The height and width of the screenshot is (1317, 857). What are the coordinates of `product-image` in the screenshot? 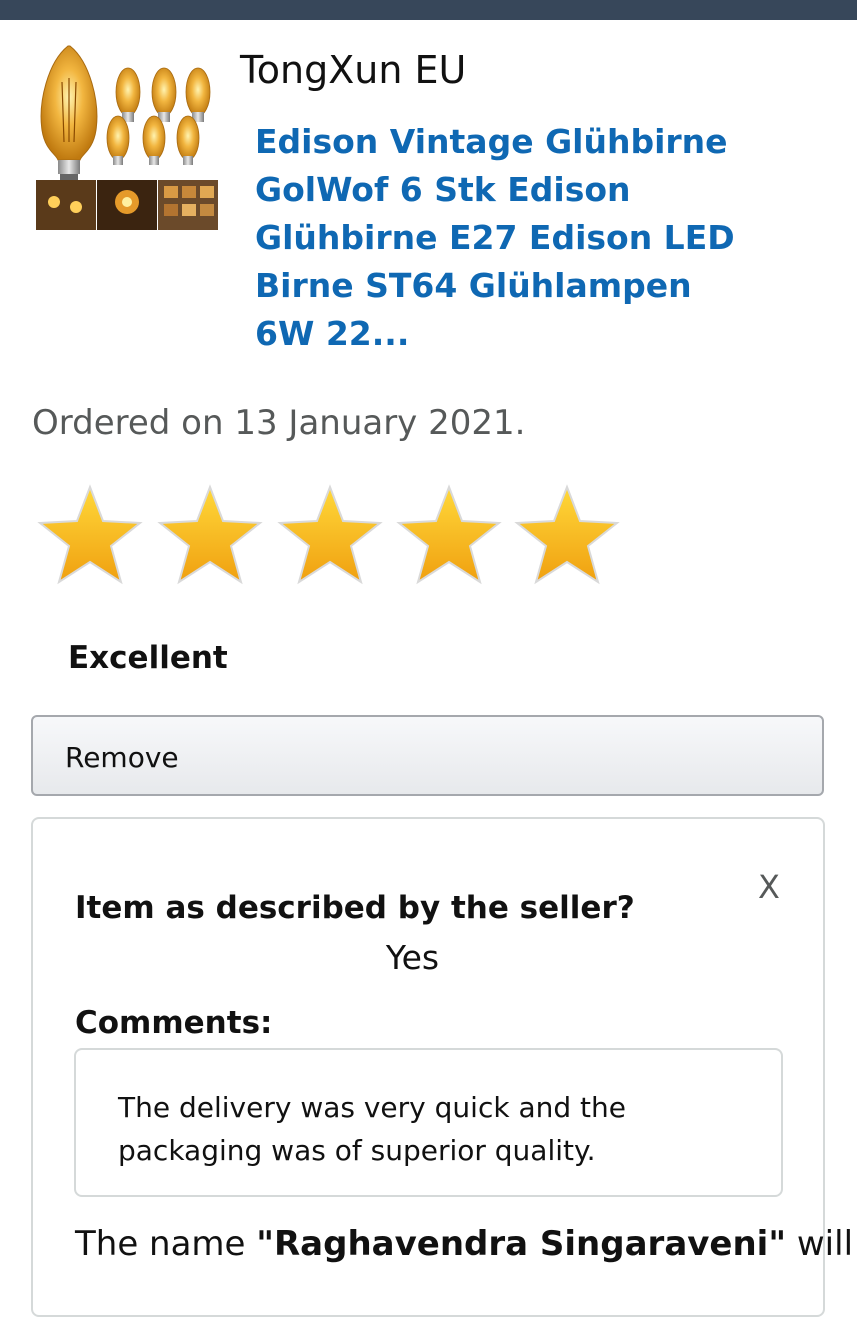 It's located at (127, 137).